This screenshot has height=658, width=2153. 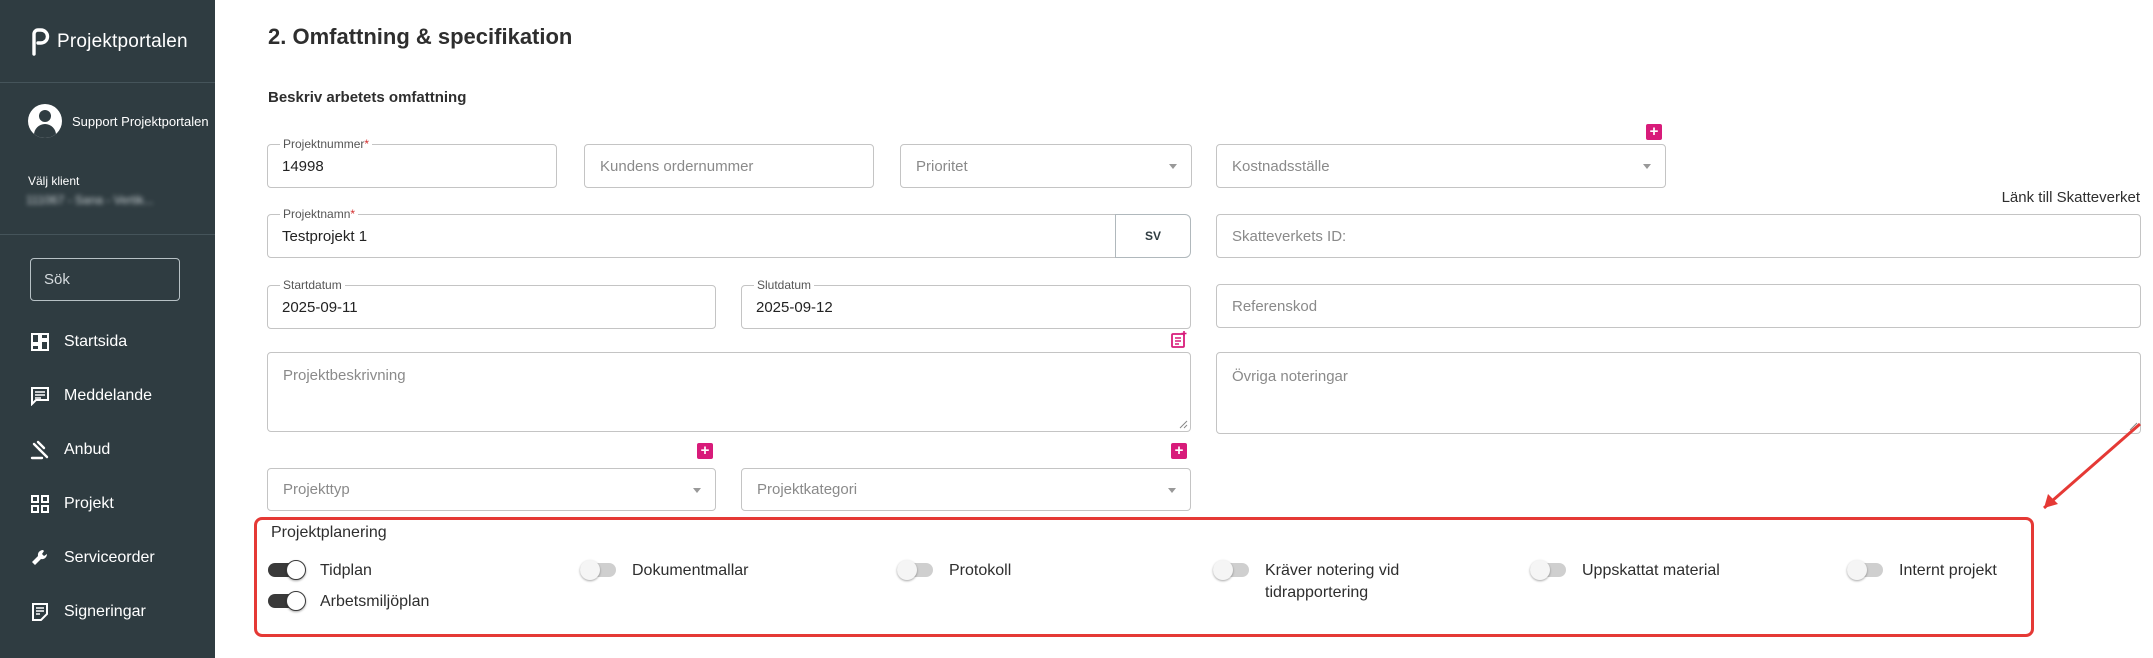 I want to click on projekttyp-select: Projekttyp, so click(x=491, y=489).